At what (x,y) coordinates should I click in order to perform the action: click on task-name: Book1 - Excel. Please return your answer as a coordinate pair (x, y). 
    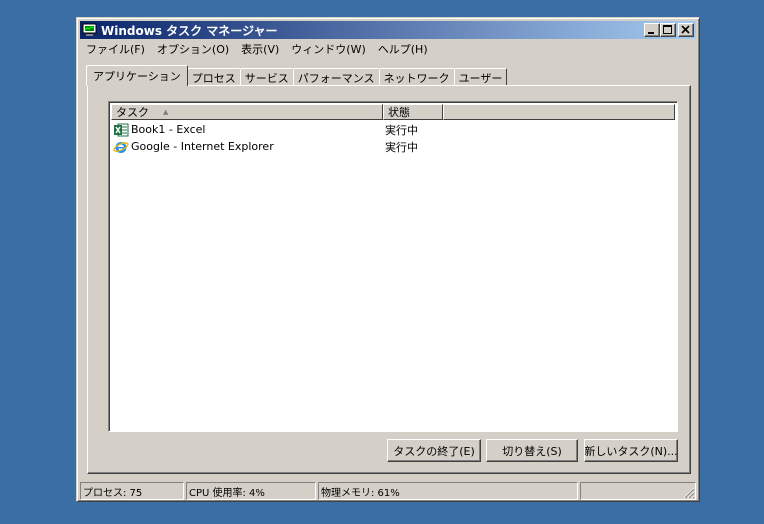
    Looking at the image, I should click on (168, 129).